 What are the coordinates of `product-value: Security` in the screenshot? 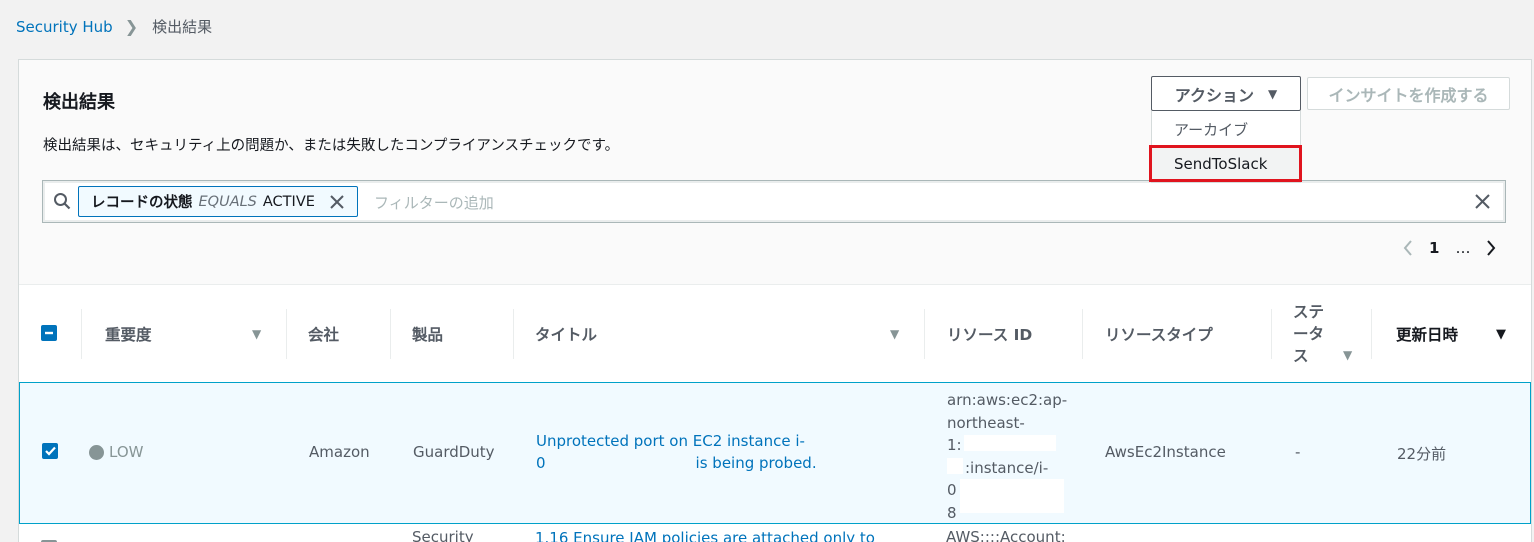 It's located at (443, 535).